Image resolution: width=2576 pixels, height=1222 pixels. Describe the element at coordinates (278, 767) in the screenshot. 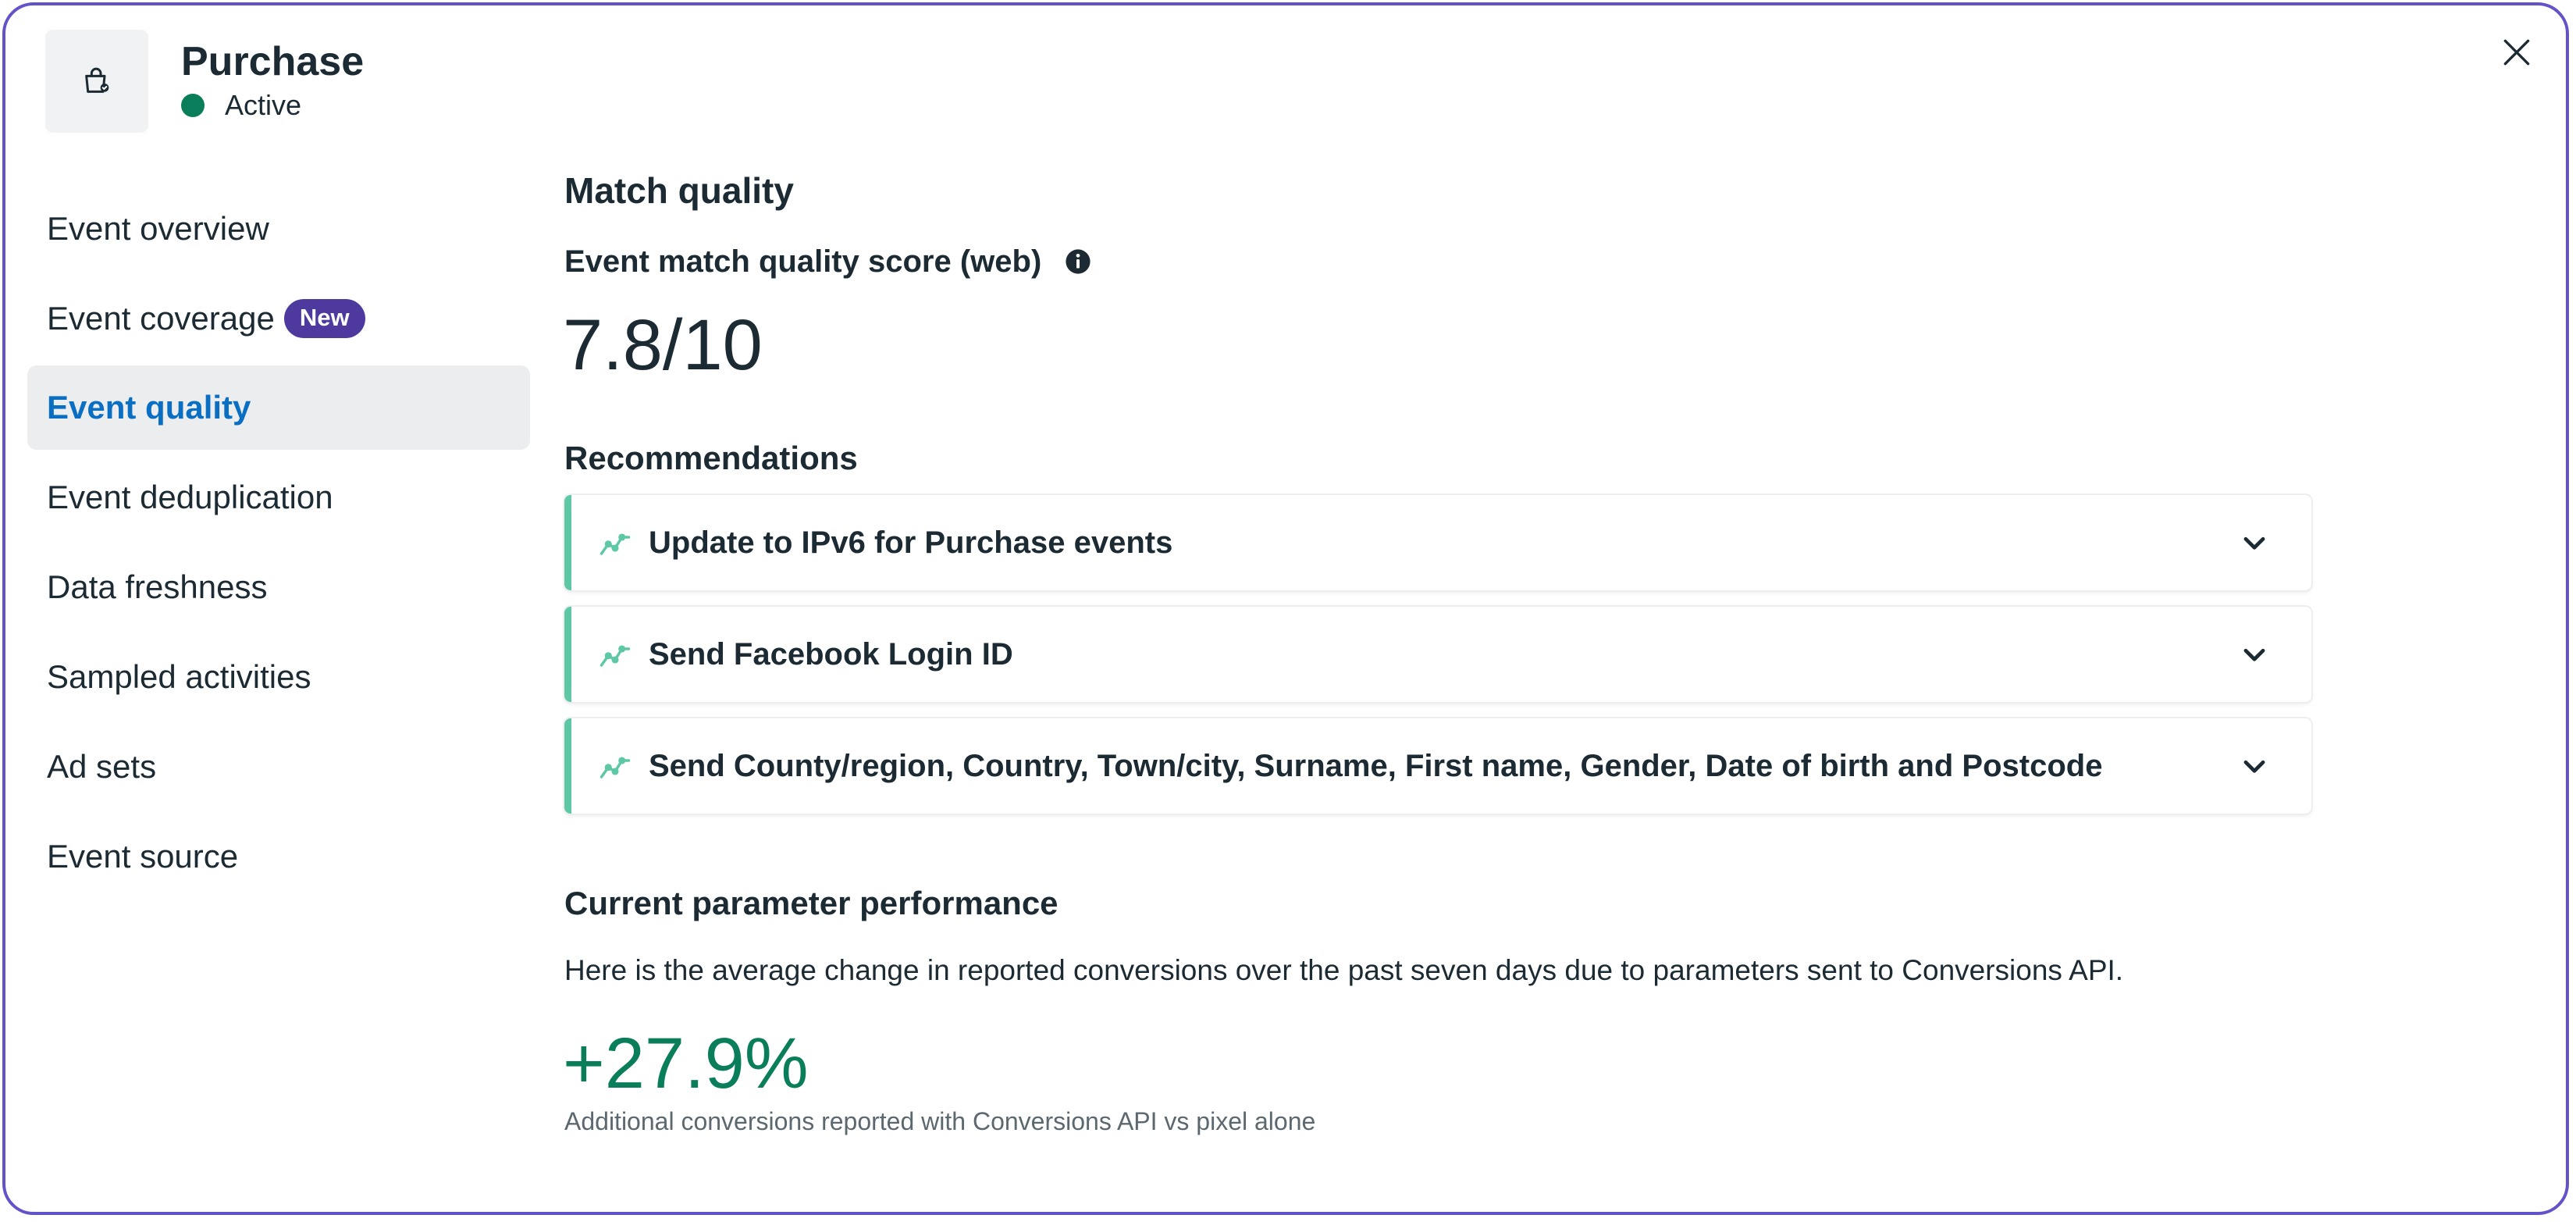

I see `sidebar-item-ad-sets: Ad sets` at that location.